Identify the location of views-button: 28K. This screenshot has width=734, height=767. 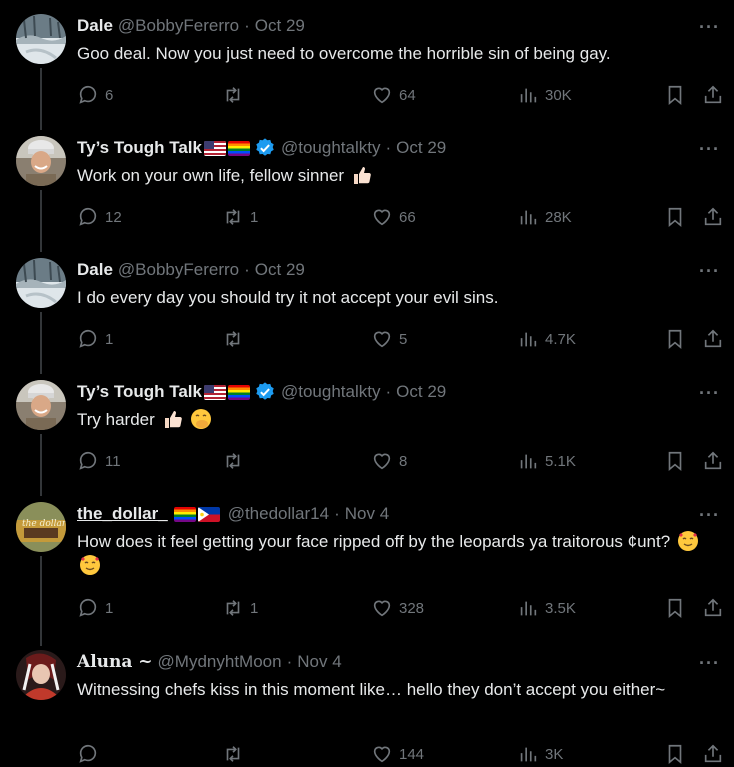
(544, 217).